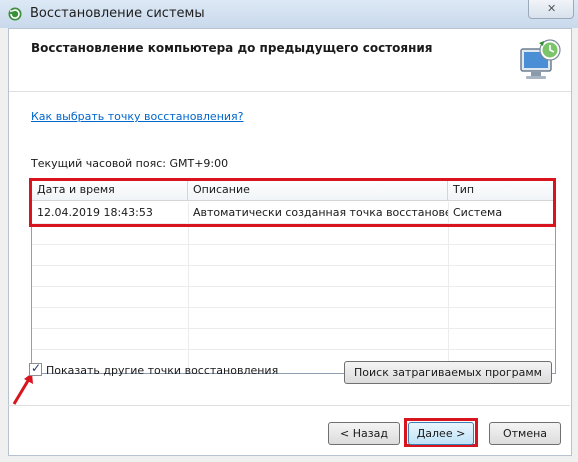 This screenshot has width=578, height=462. Describe the element at coordinates (540, 59) in the screenshot. I see `computer-restore-icon` at that location.